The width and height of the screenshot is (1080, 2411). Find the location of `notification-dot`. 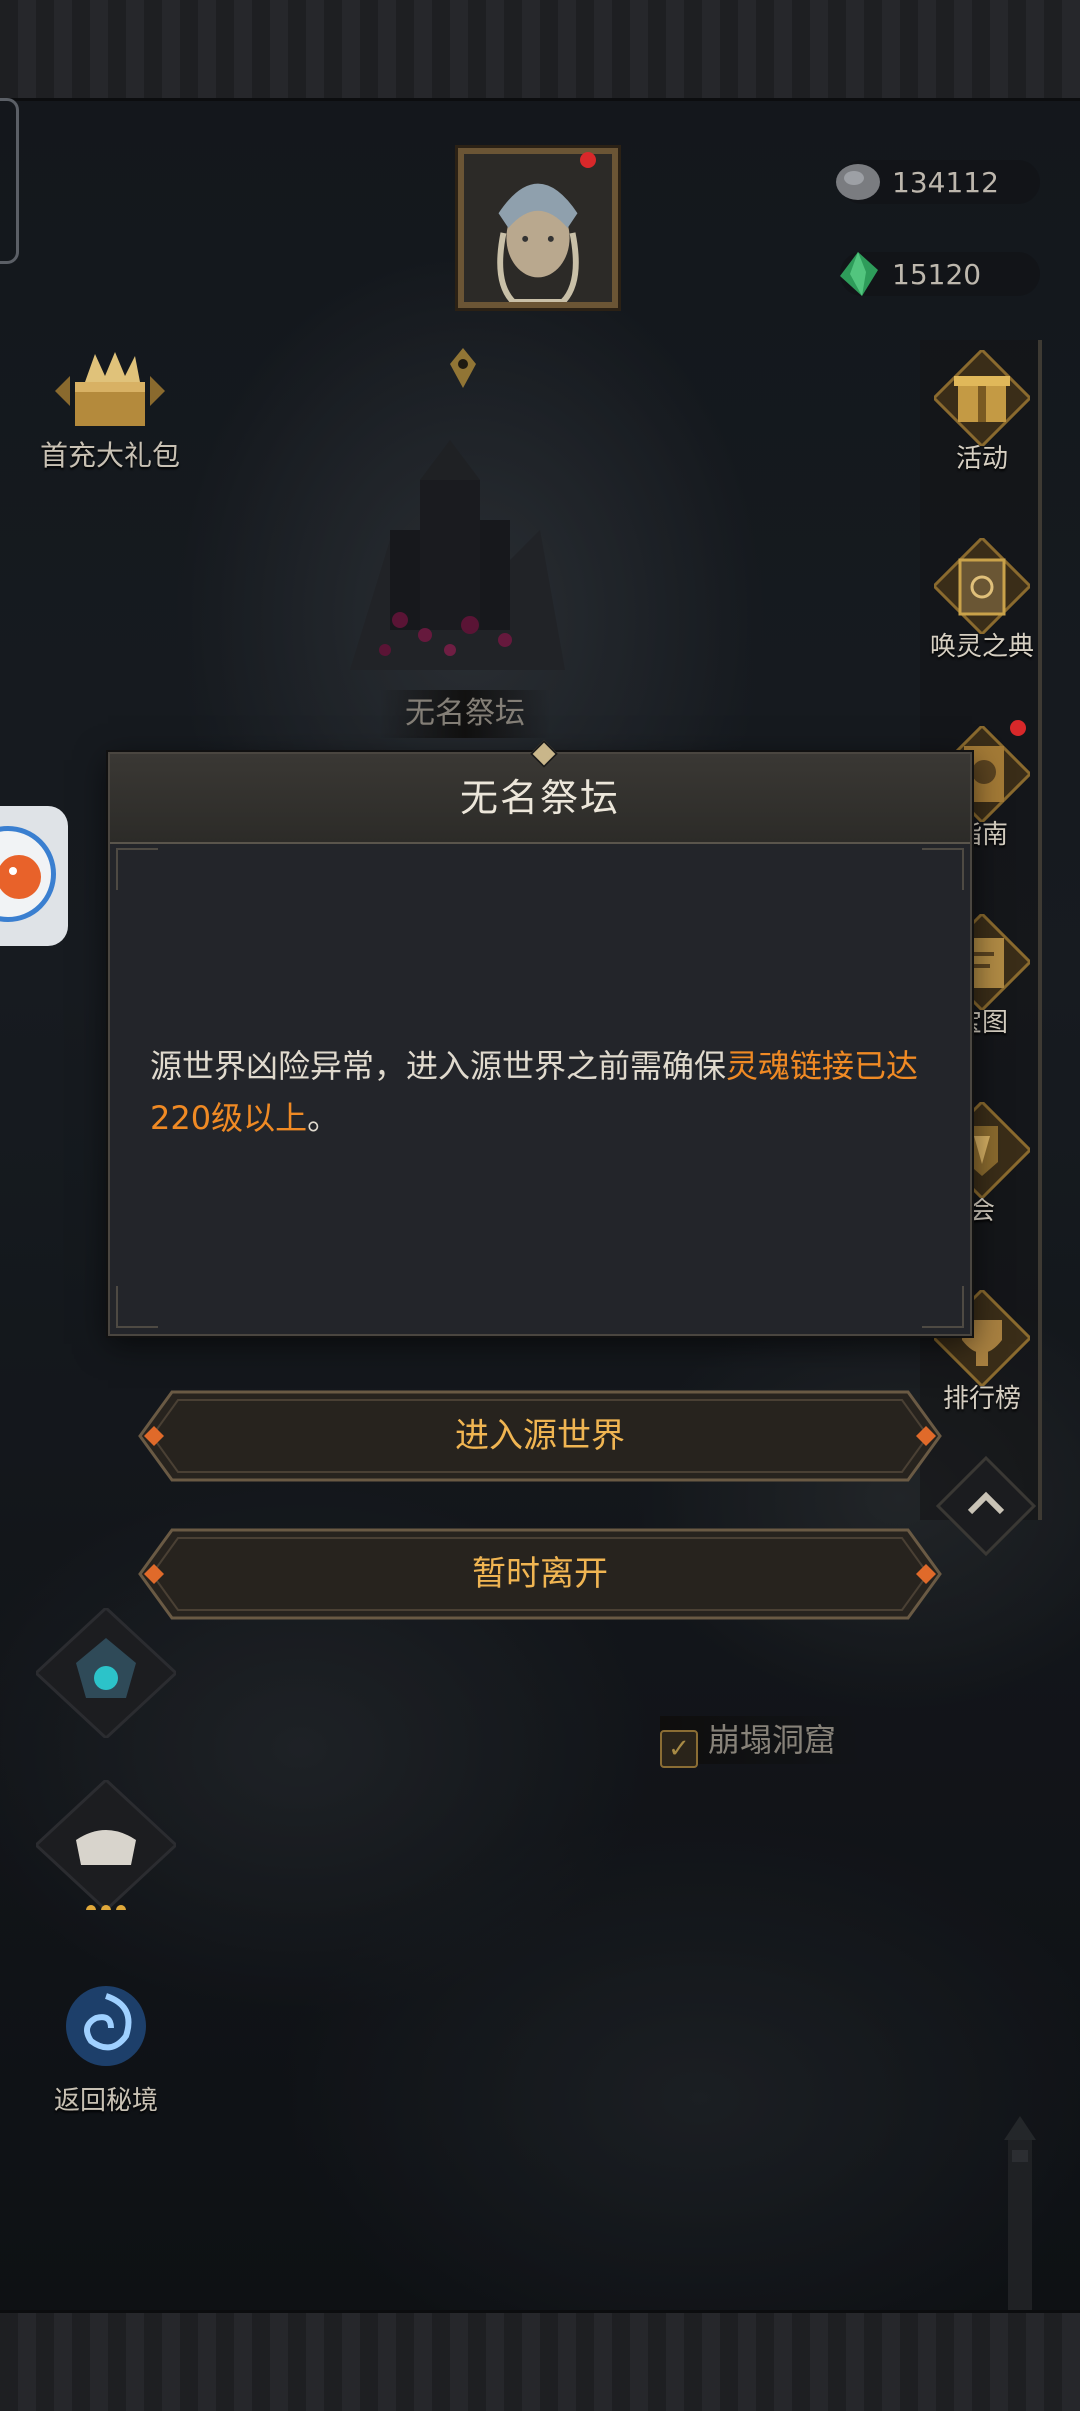

notification-dot is located at coordinates (588, 160).